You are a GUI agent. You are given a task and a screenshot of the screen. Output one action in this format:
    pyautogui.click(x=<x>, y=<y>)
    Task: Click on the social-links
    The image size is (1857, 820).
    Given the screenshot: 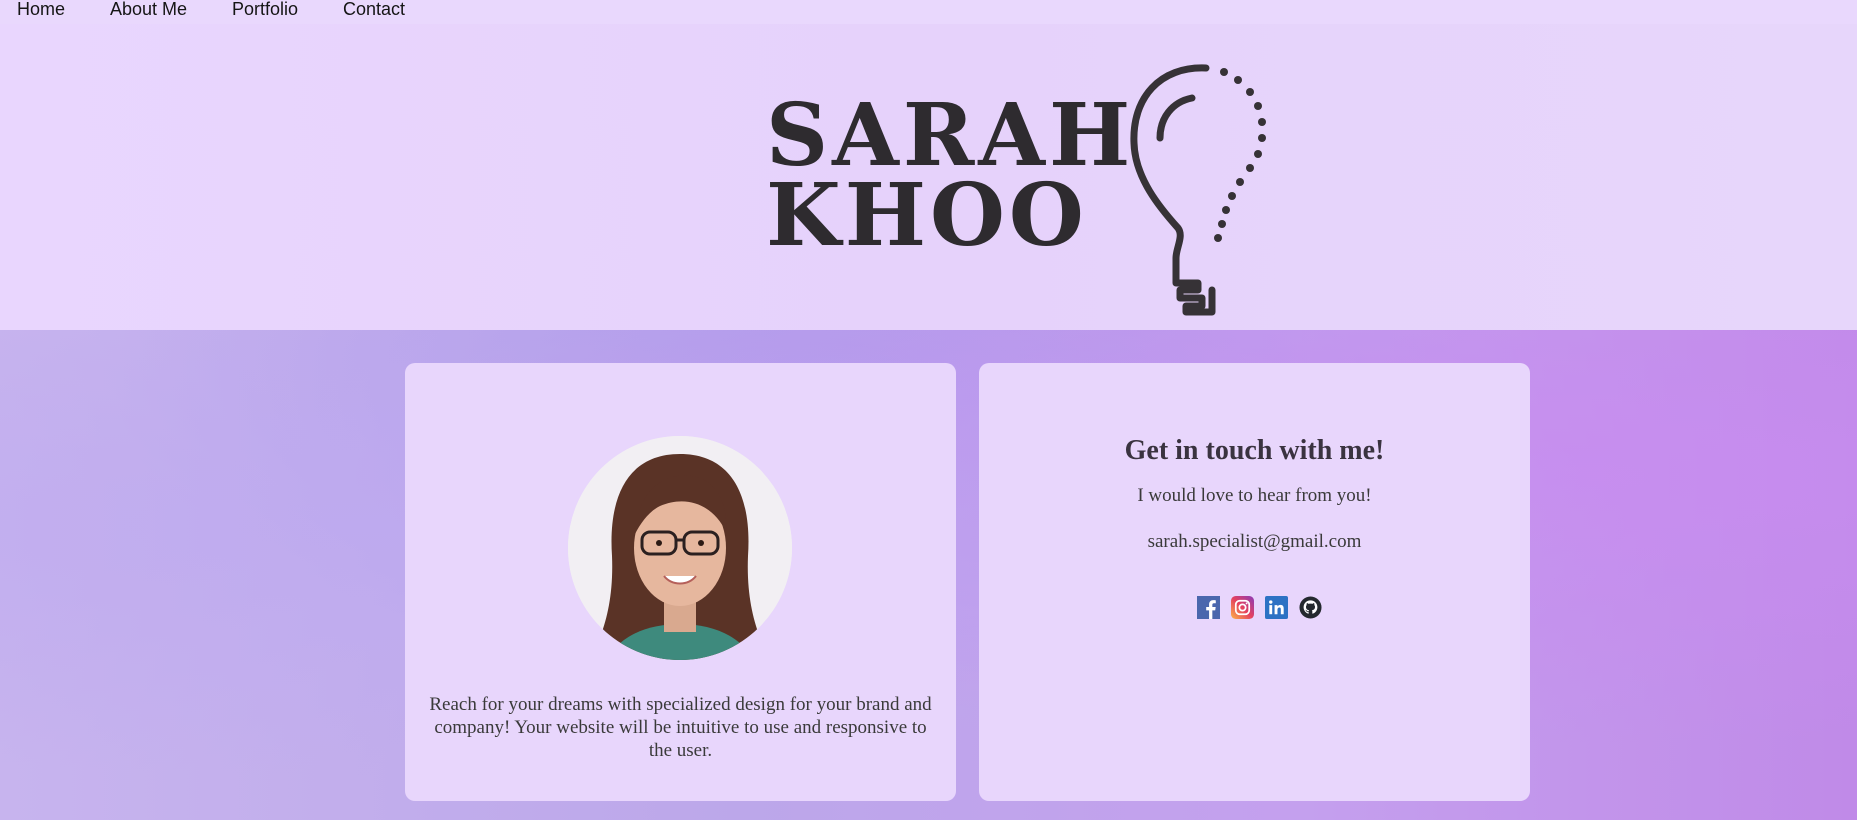 What is the action you would take?
    pyautogui.click(x=1259, y=608)
    